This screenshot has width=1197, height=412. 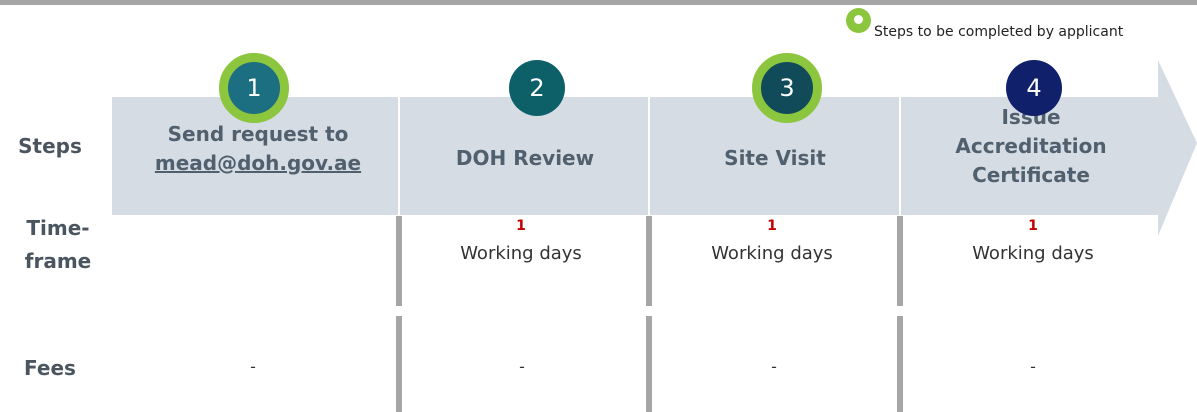 I want to click on step-1-title: Send request to mead@doh.gov.ae, so click(x=258, y=149).